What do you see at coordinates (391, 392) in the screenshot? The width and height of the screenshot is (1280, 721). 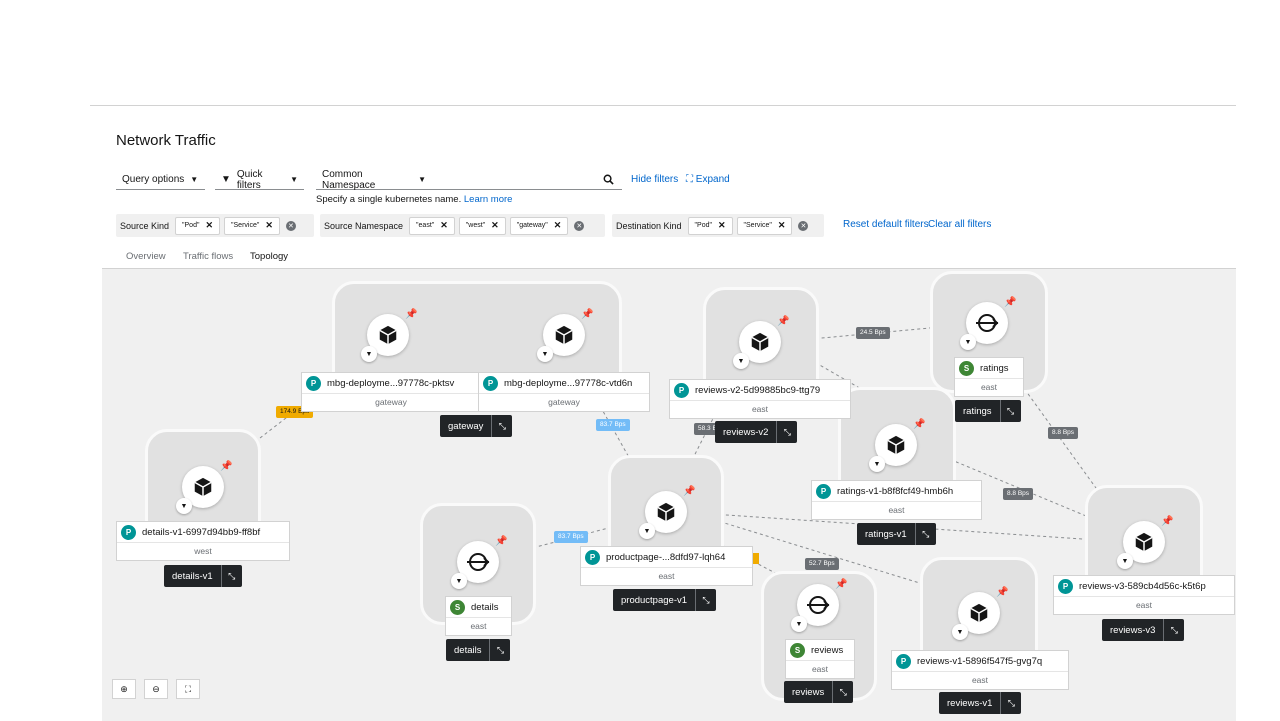 I see `node-label: Pmbg-deployme...97778c-pktsv gateway` at bounding box center [391, 392].